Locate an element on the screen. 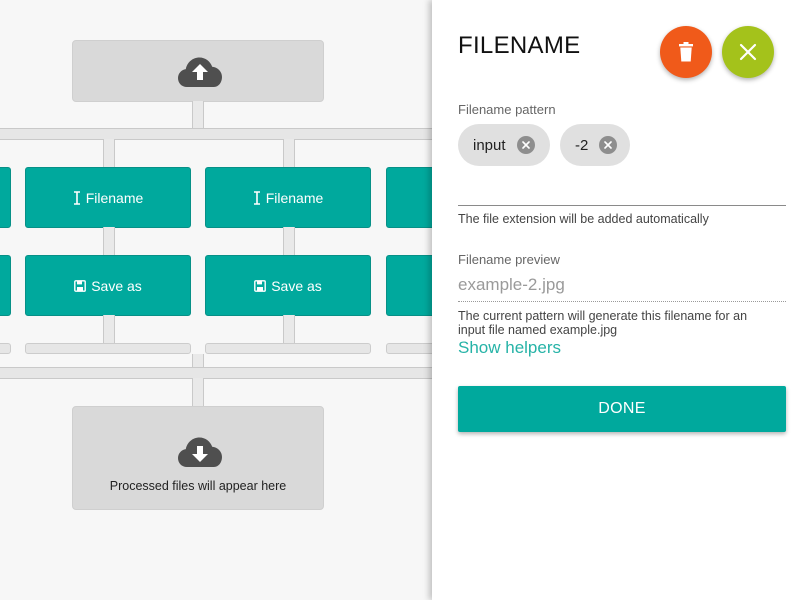  pattern-input is located at coordinates (622, 191).